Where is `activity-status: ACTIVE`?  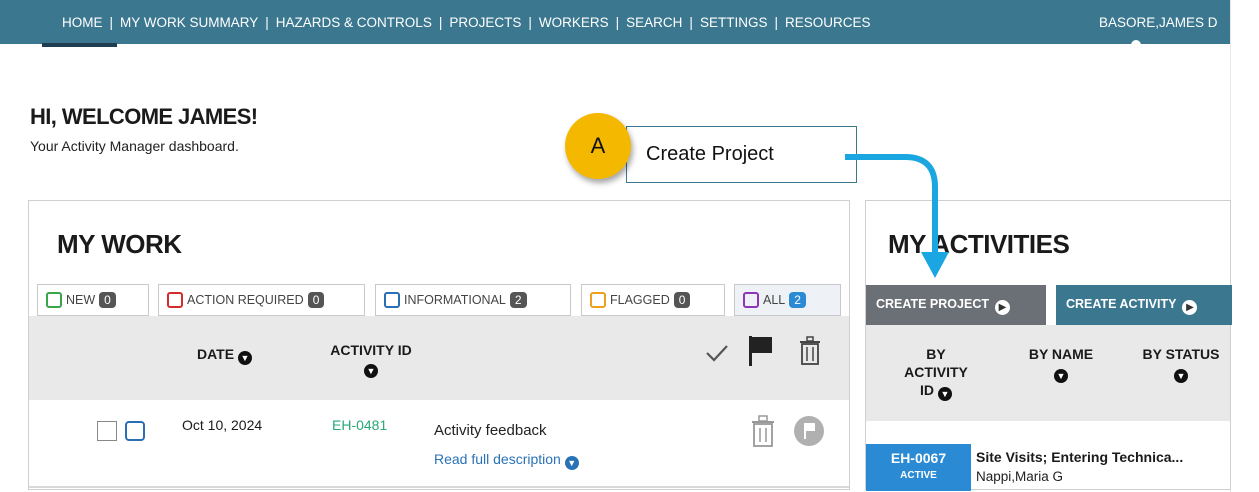
activity-status: ACTIVE is located at coordinates (918, 475).